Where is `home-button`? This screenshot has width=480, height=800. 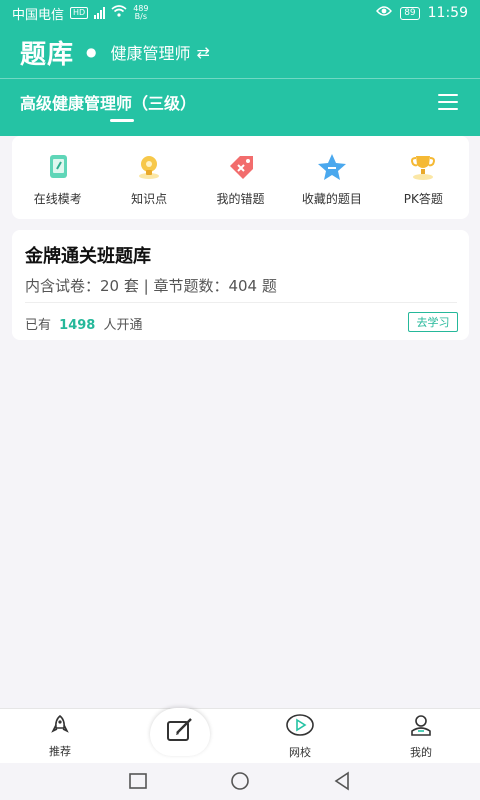 home-button is located at coordinates (240, 781).